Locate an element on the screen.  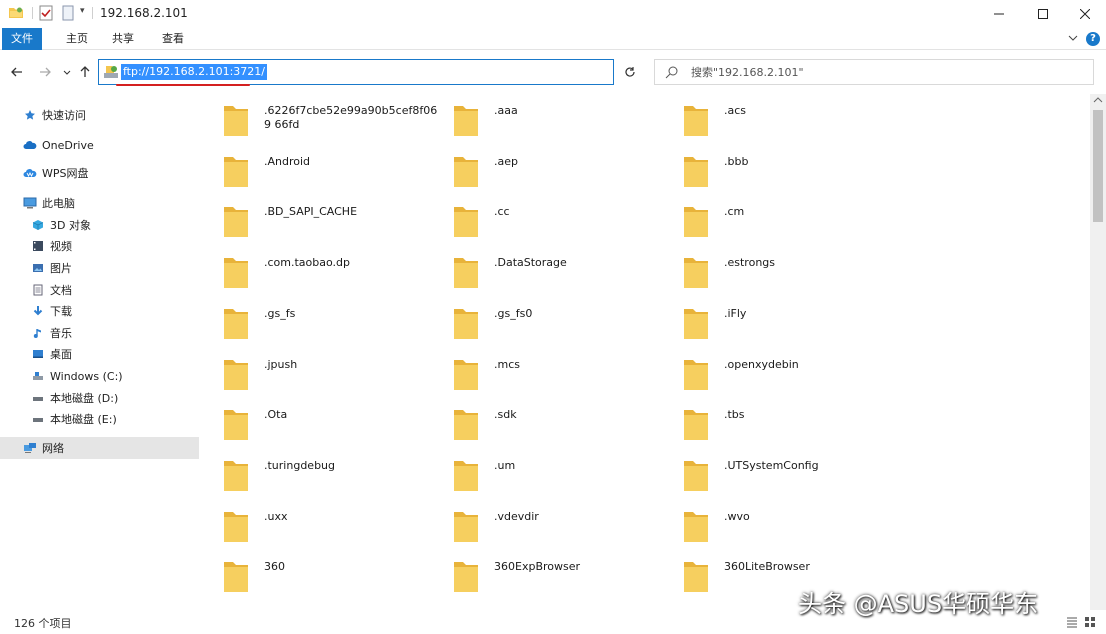
sidebar-item-drive-d: 本地磁盘 (D:) is located at coordinates (99, 398).